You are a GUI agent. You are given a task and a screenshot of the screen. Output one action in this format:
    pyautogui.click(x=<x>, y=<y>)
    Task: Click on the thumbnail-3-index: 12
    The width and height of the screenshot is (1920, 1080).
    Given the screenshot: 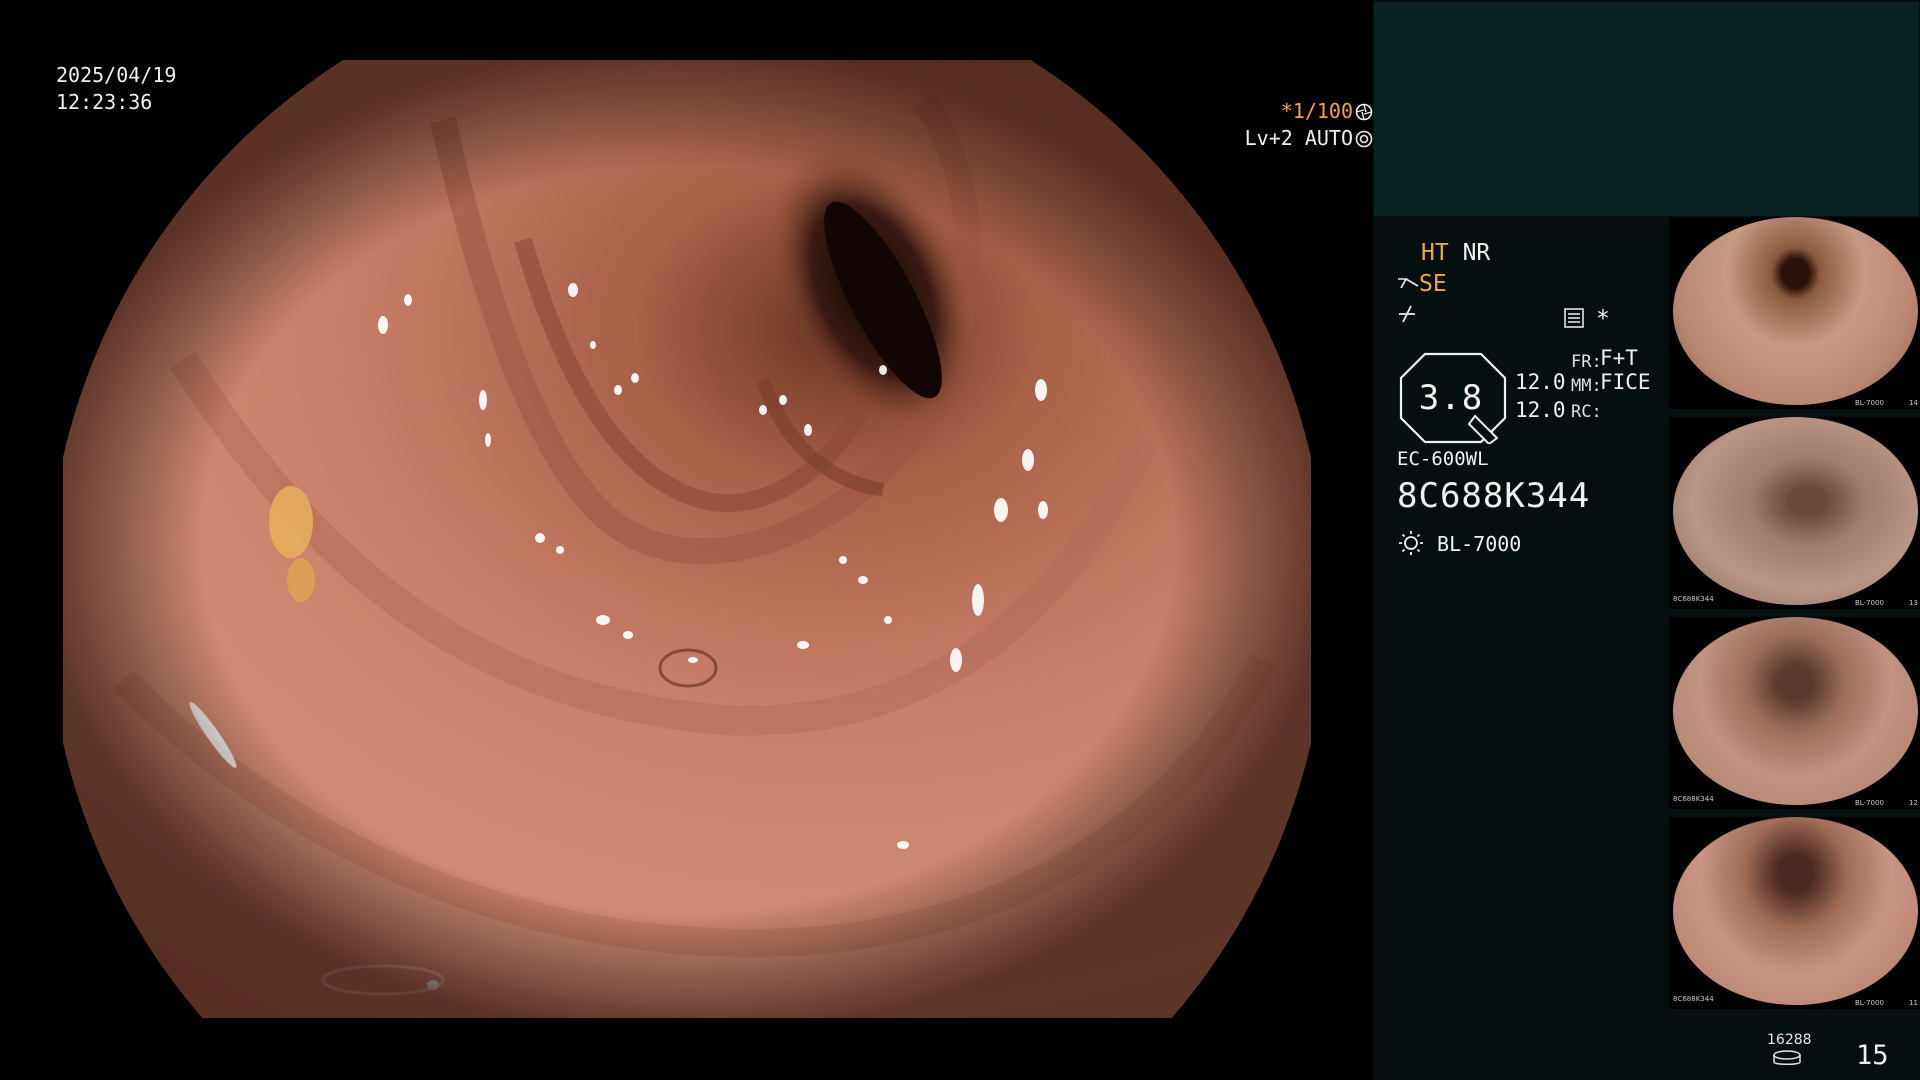 What is the action you would take?
    pyautogui.click(x=1913, y=803)
    